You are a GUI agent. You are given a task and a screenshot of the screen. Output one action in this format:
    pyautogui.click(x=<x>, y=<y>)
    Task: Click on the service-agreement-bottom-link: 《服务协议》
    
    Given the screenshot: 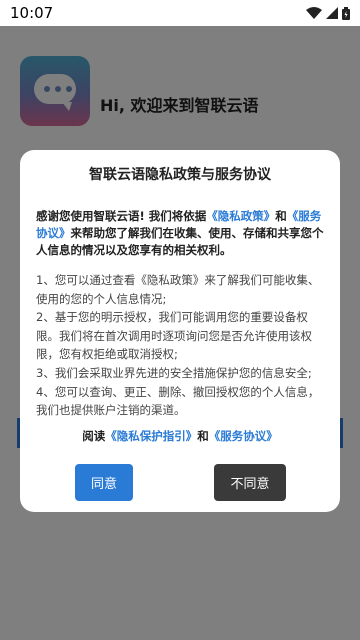 What is the action you would take?
    pyautogui.click(x=243, y=436)
    